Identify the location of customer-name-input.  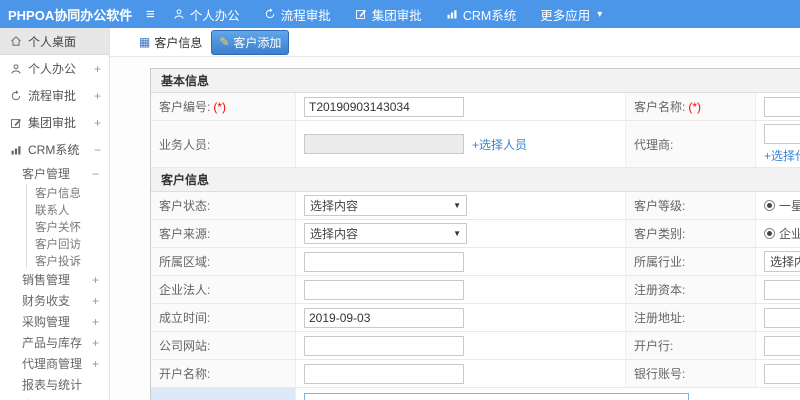
(782, 106).